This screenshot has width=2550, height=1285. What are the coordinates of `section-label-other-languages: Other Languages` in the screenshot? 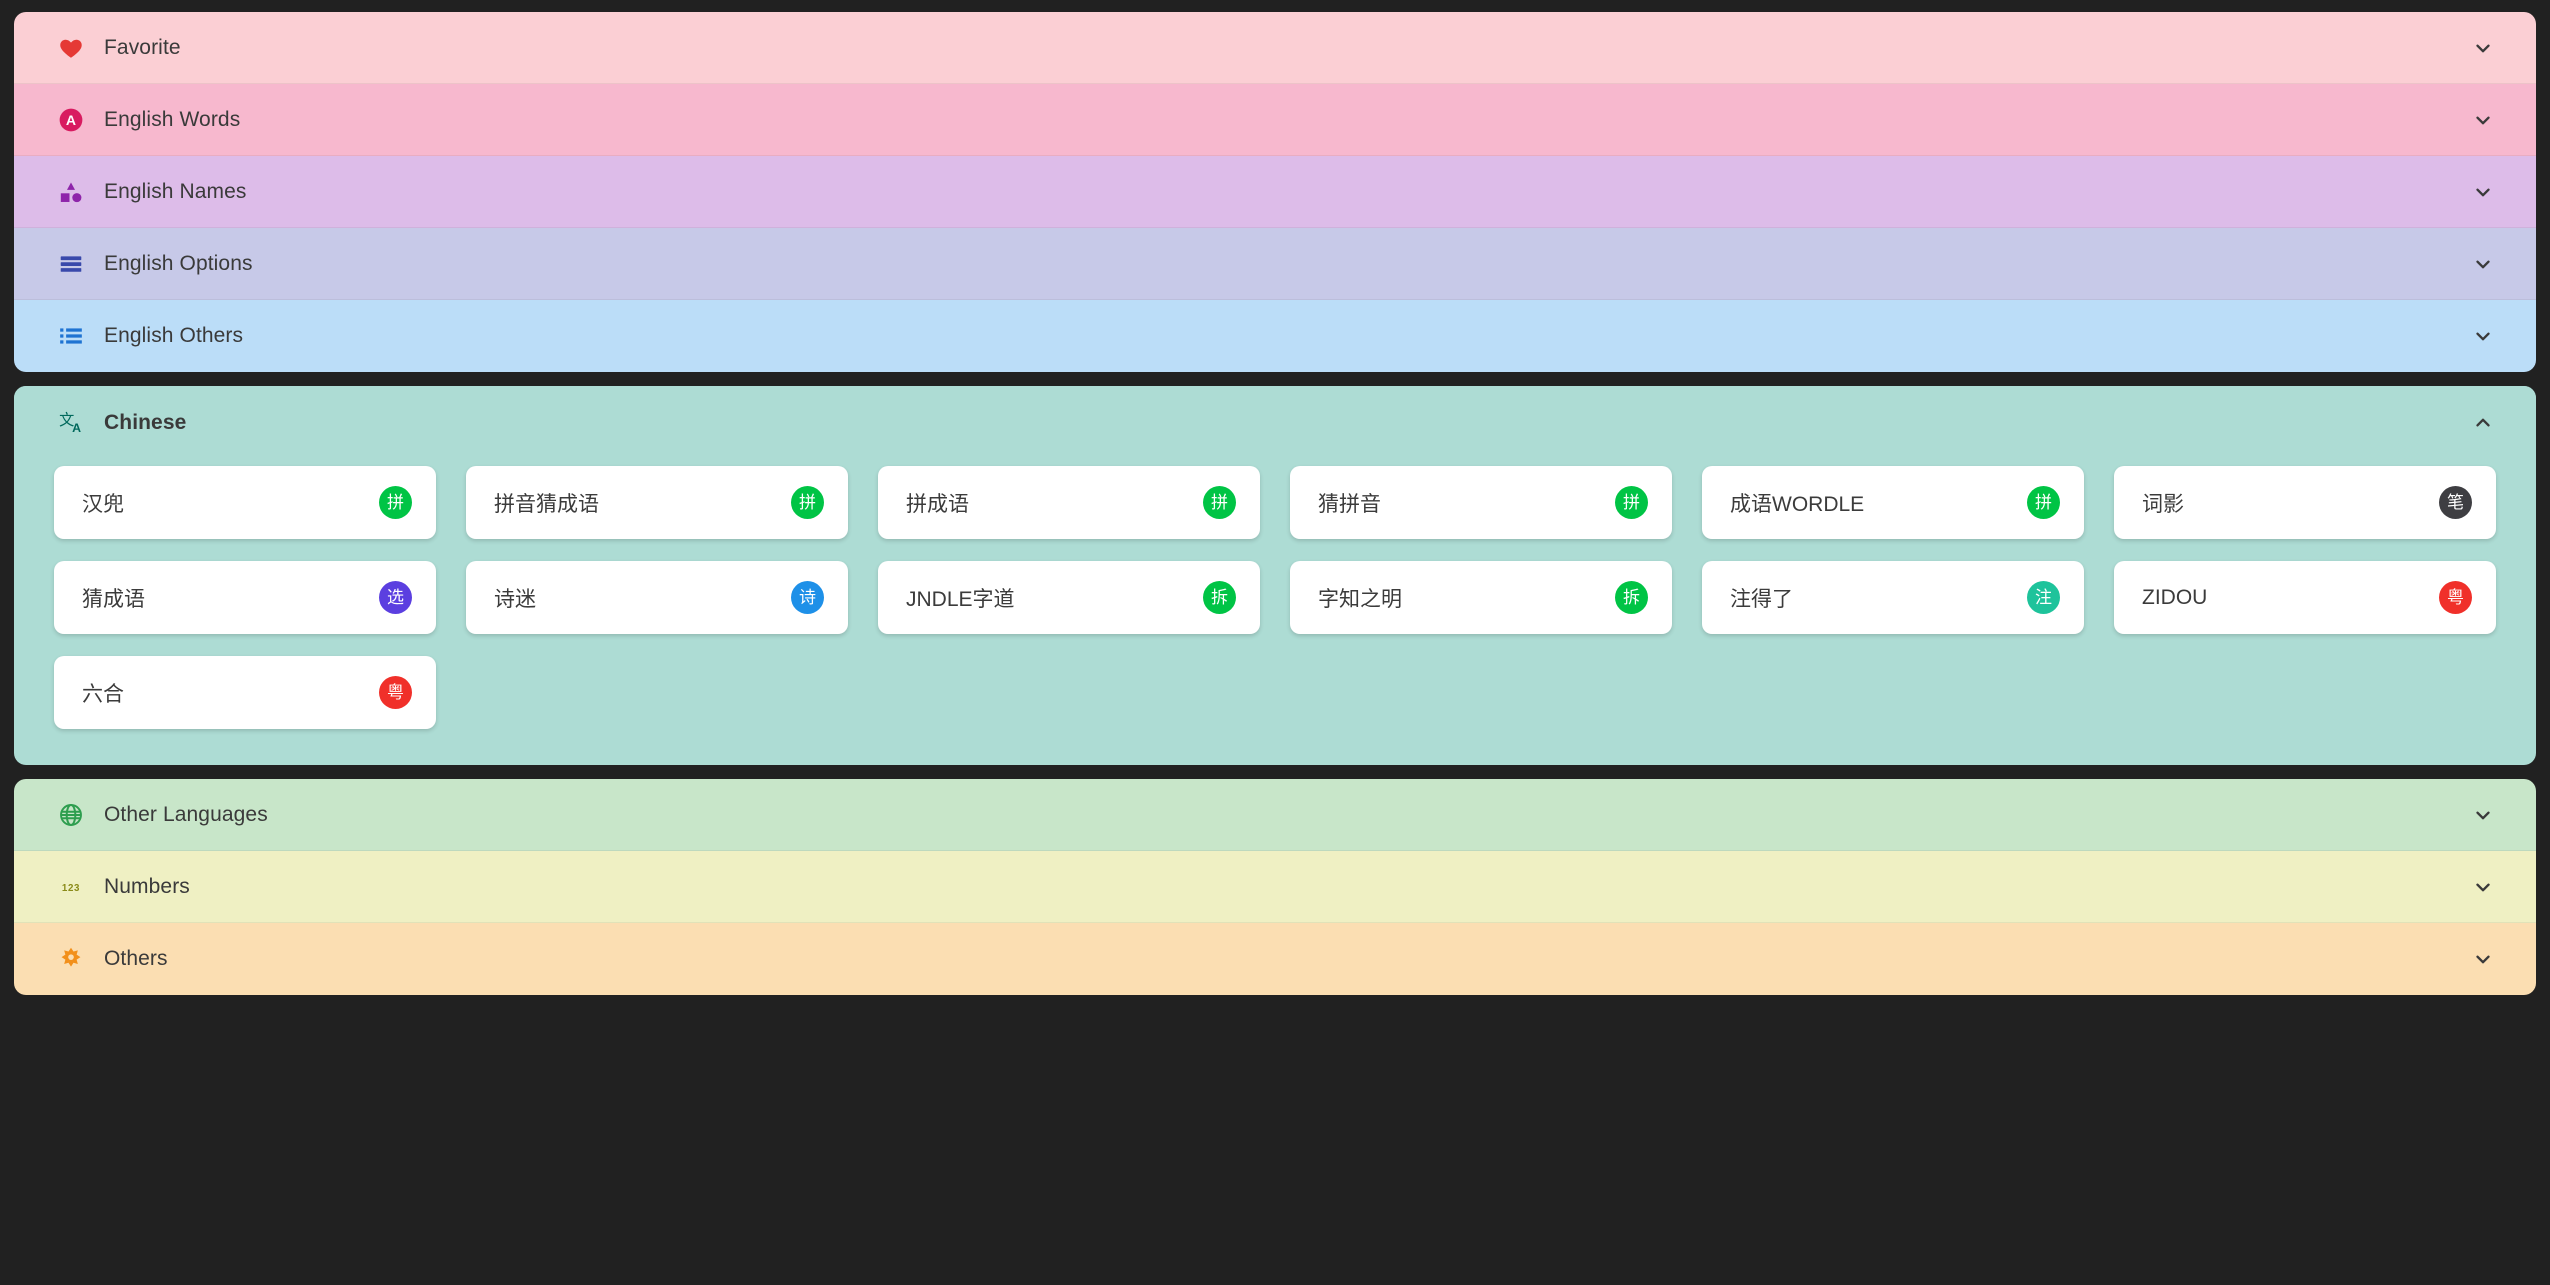 It's located at (186, 814).